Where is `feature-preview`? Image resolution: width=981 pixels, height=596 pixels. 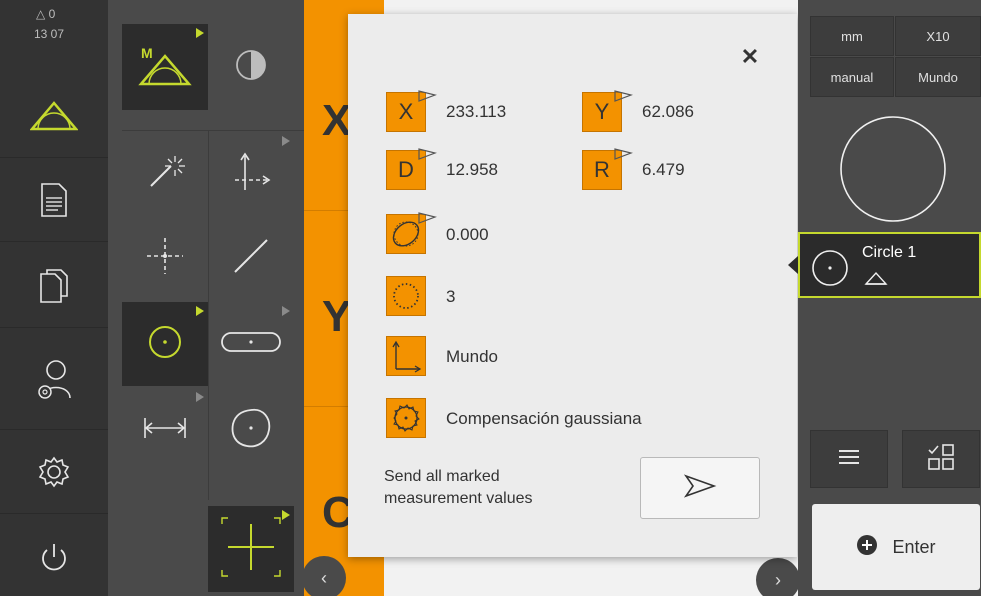 feature-preview is located at coordinates (893, 171).